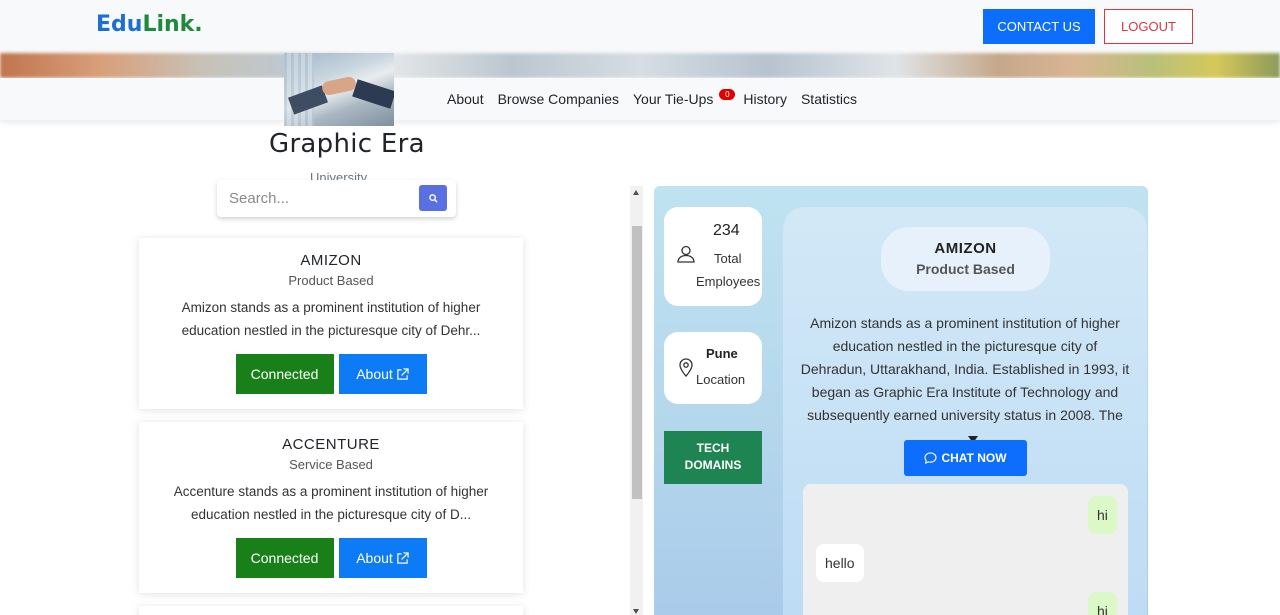 Image resolution: width=1280 pixels, height=615 pixels. What do you see at coordinates (331, 610) in the screenshot?
I see `company-card` at bounding box center [331, 610].